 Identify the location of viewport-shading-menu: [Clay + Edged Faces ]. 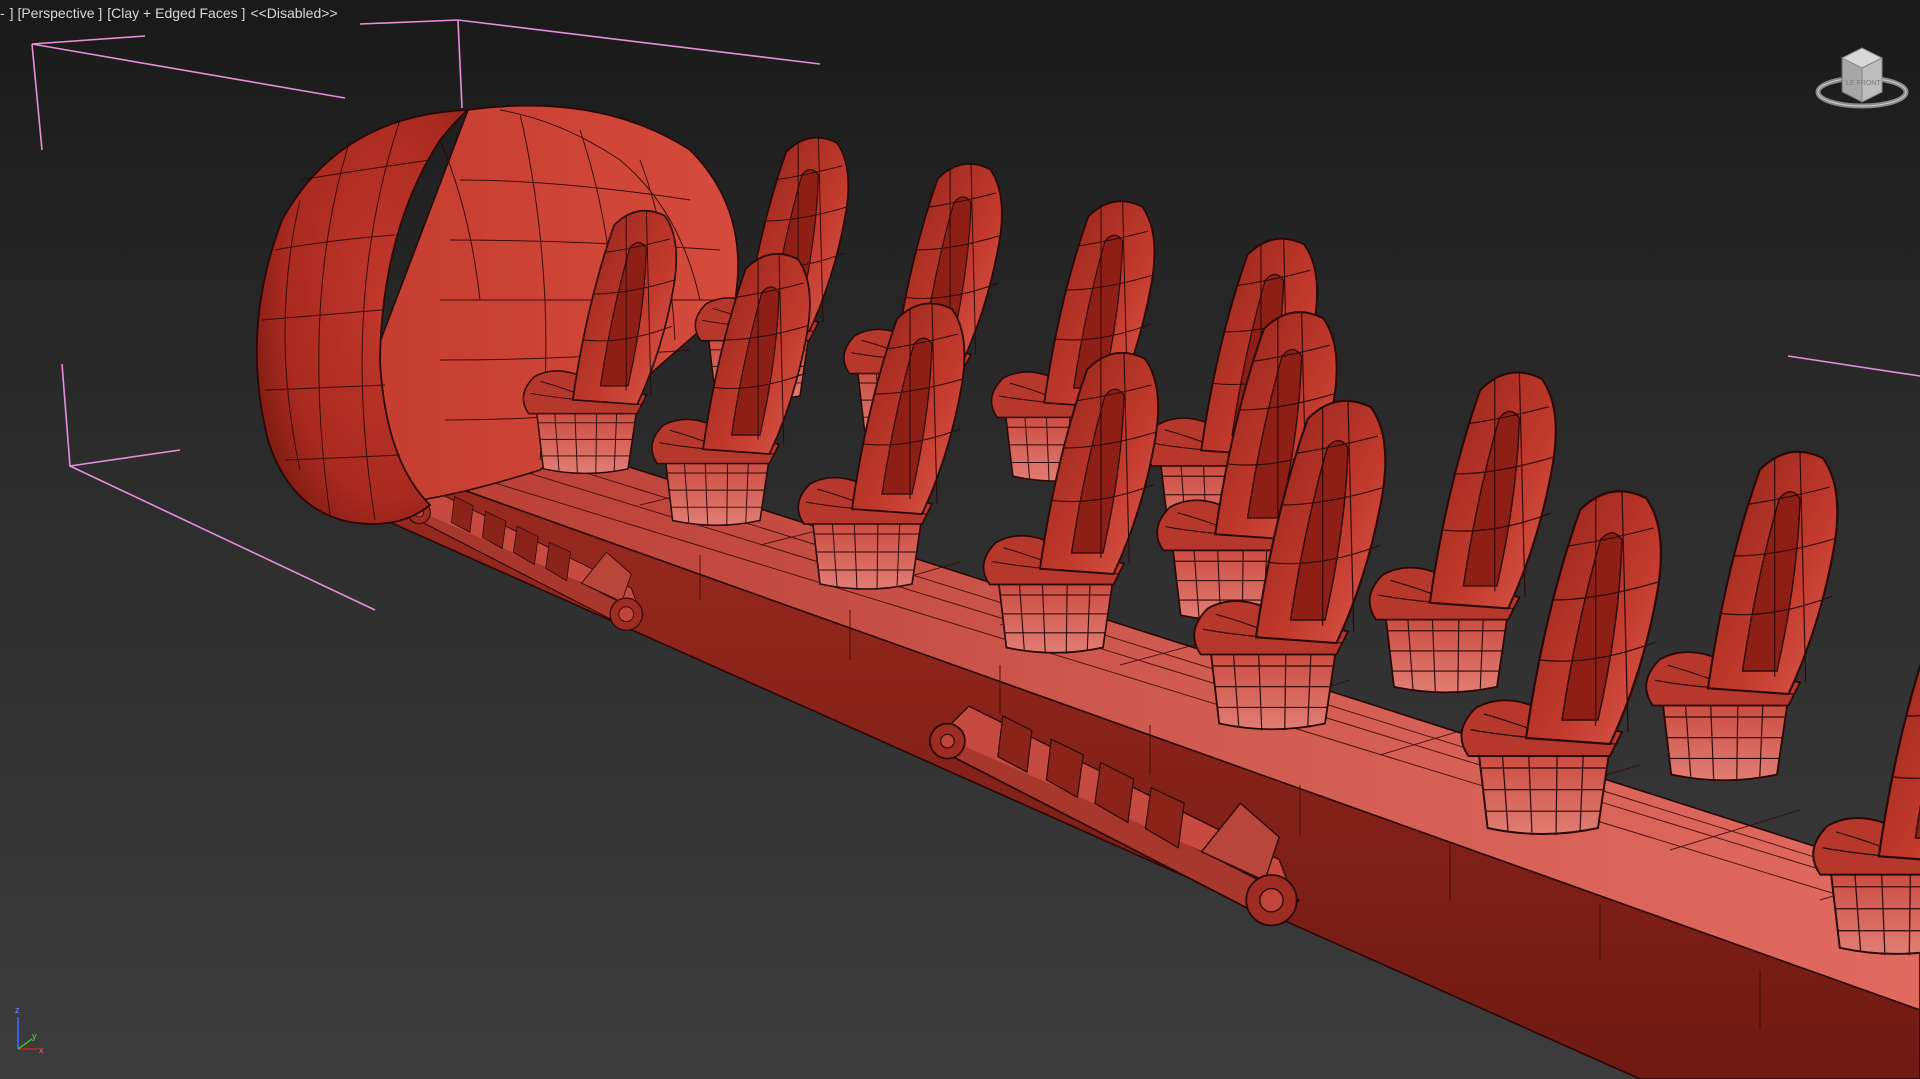
(176, 13).